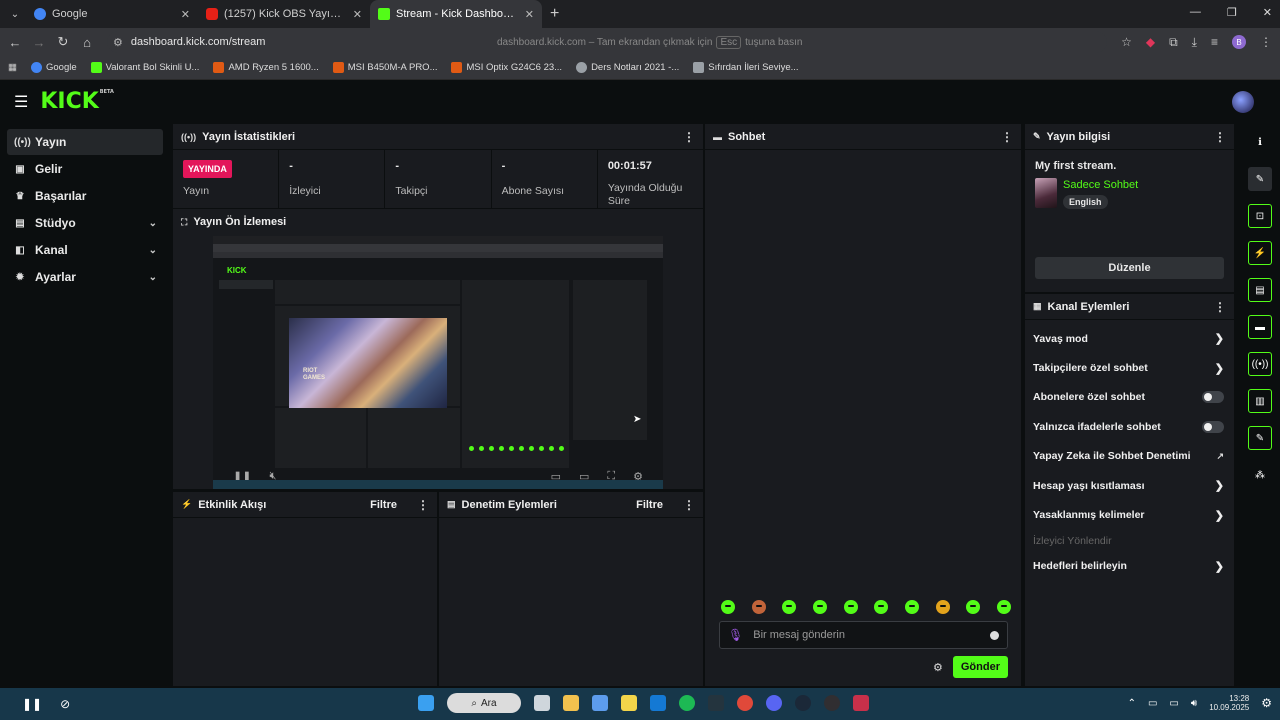 The height and width of the screenshot is (720, 1280). I want to click on category-link: Sadece Sohbet, so click(1100, 185).